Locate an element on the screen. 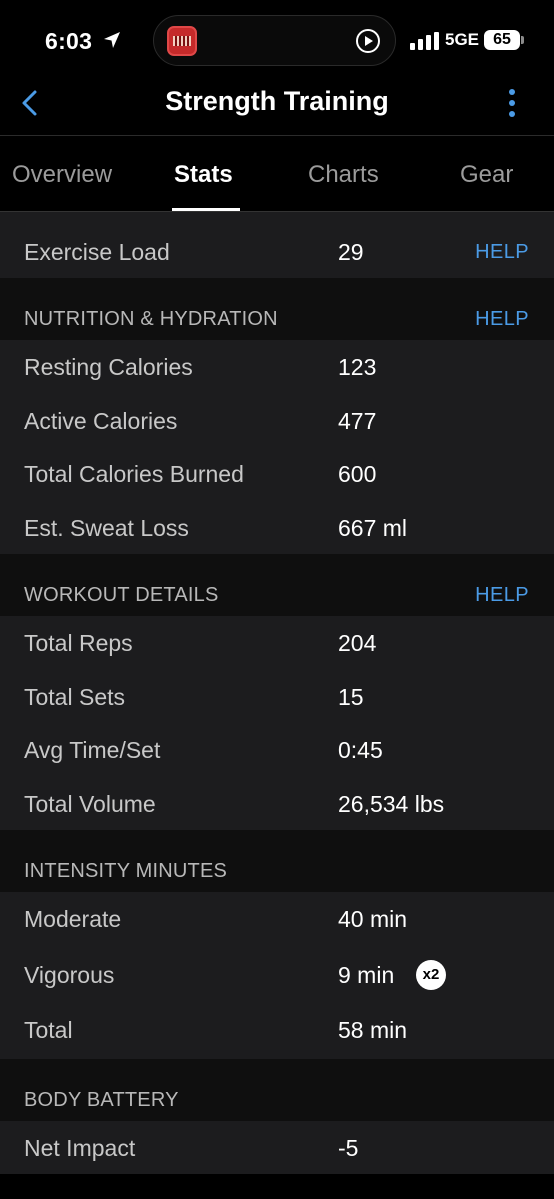  row-label: Total Volume is located at coordinates (90, 803).